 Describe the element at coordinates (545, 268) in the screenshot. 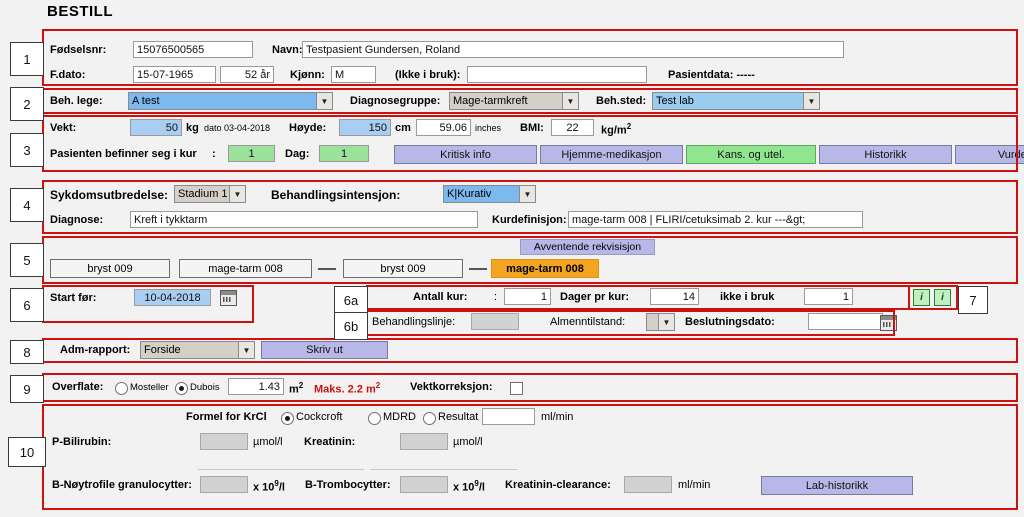

I see `chip-mage-tarm-008-active: mage-tarm 008` at that location.